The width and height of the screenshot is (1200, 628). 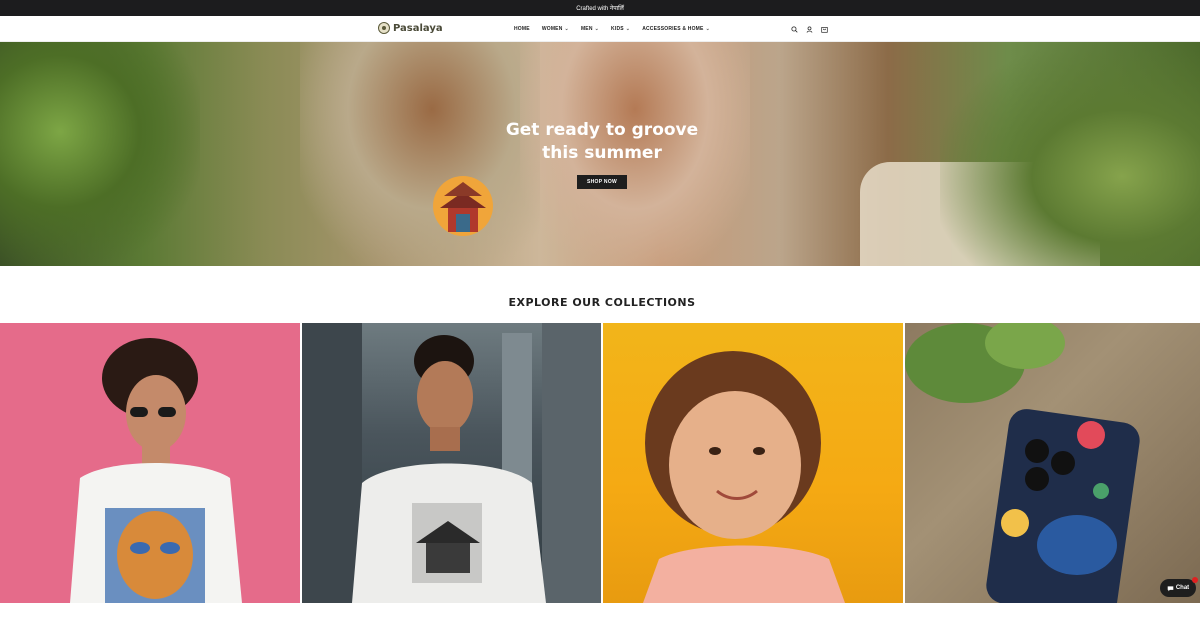 What do you see at coordinates (794, 29) in the screenshot?
I see `search-icon` at bounding box center [794, 29].